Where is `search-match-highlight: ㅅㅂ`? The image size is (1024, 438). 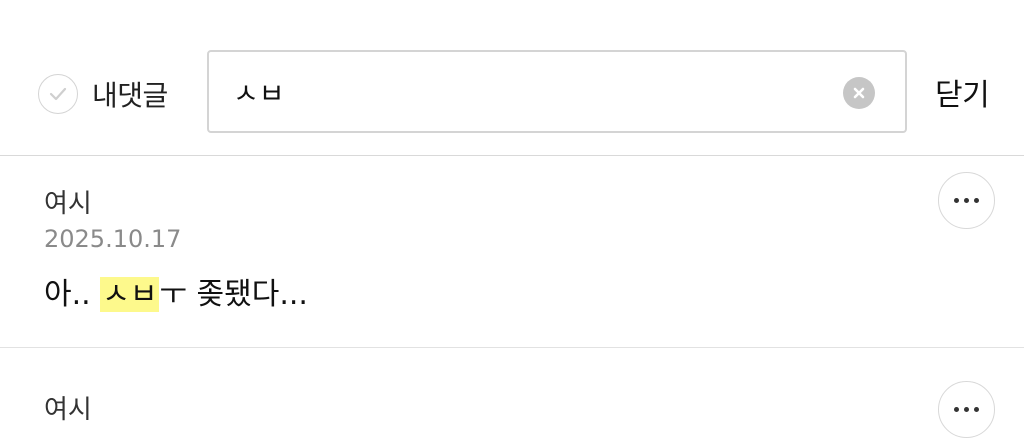 search-match-highlight: ㅅㅂ is located at coordinates (130, 294).